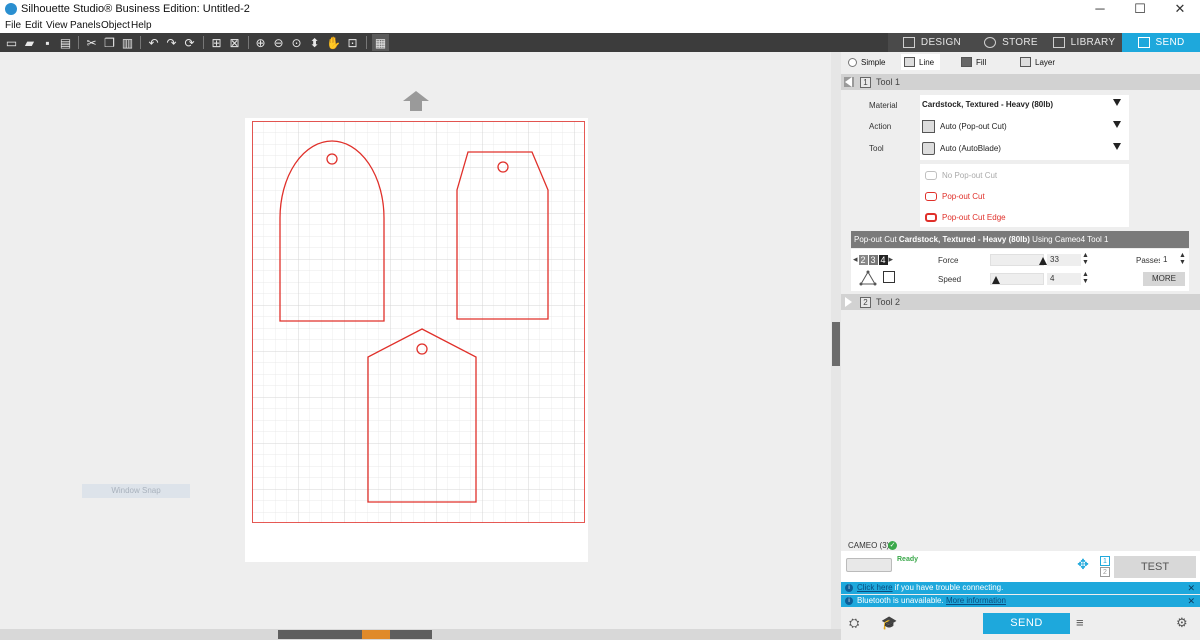  What do you see at coordinates (234, 42) in the screenshot?
I see `deselect-icon: ⊠` at bounding box center [234, 42].